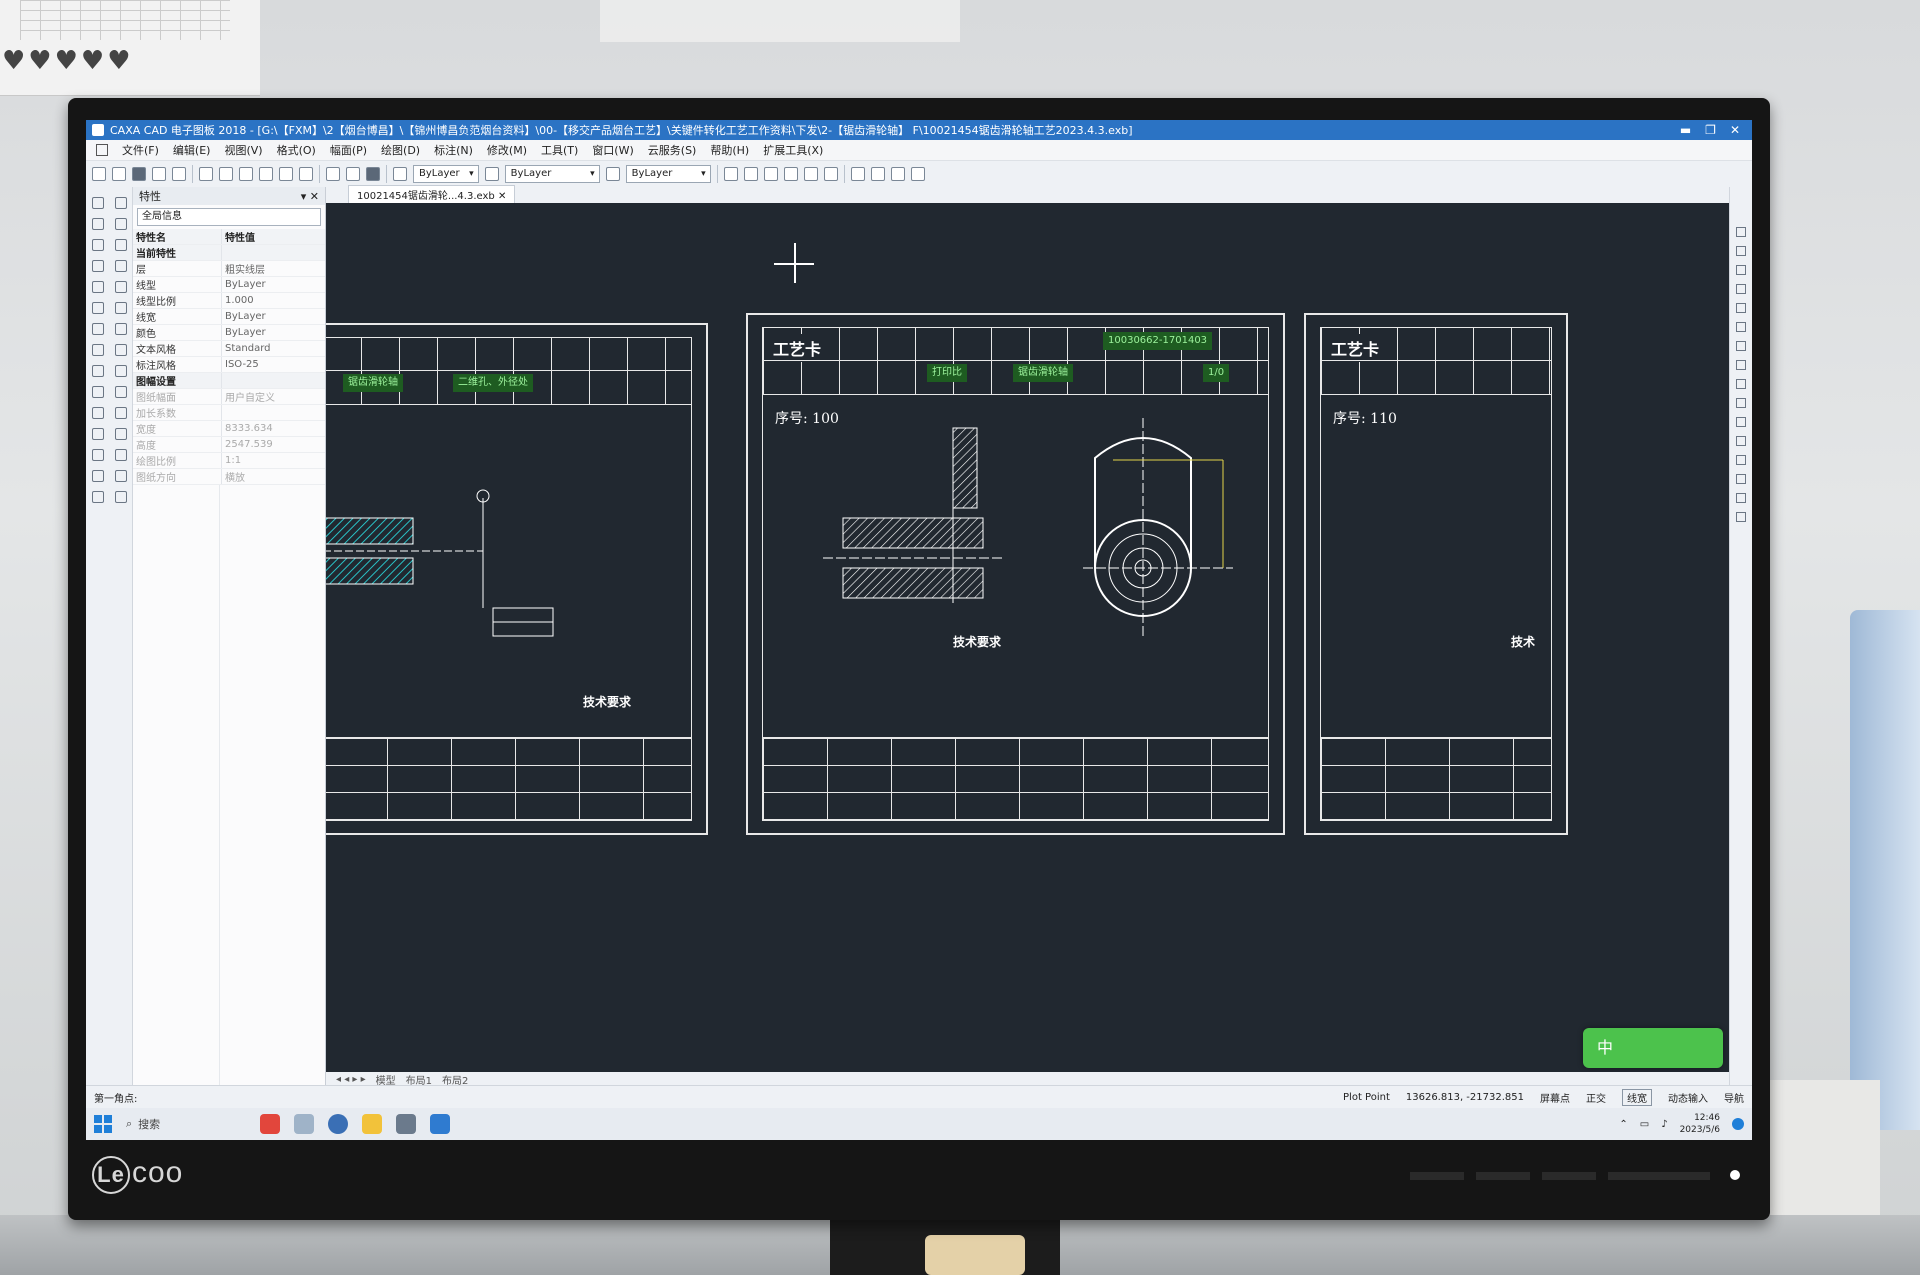  What do you see at coordinates (406, 1124) in the screenshot?
I see `app-window-icon` at bounding box center [406, 1124].